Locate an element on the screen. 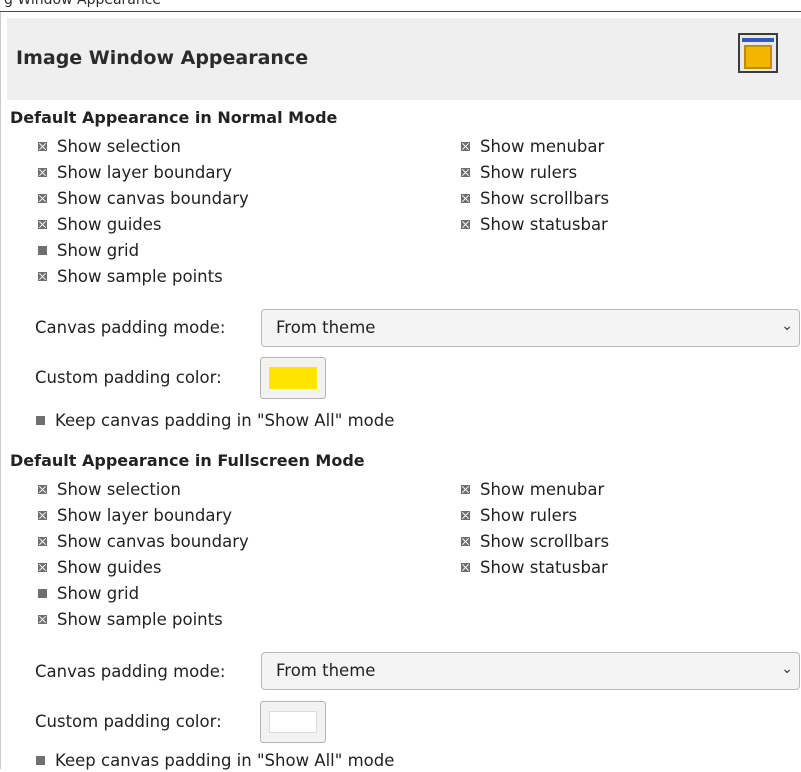 The width and height of the screenshot is (801, 772). normal-padding-color-swatch is located at coordinates (293, 378).